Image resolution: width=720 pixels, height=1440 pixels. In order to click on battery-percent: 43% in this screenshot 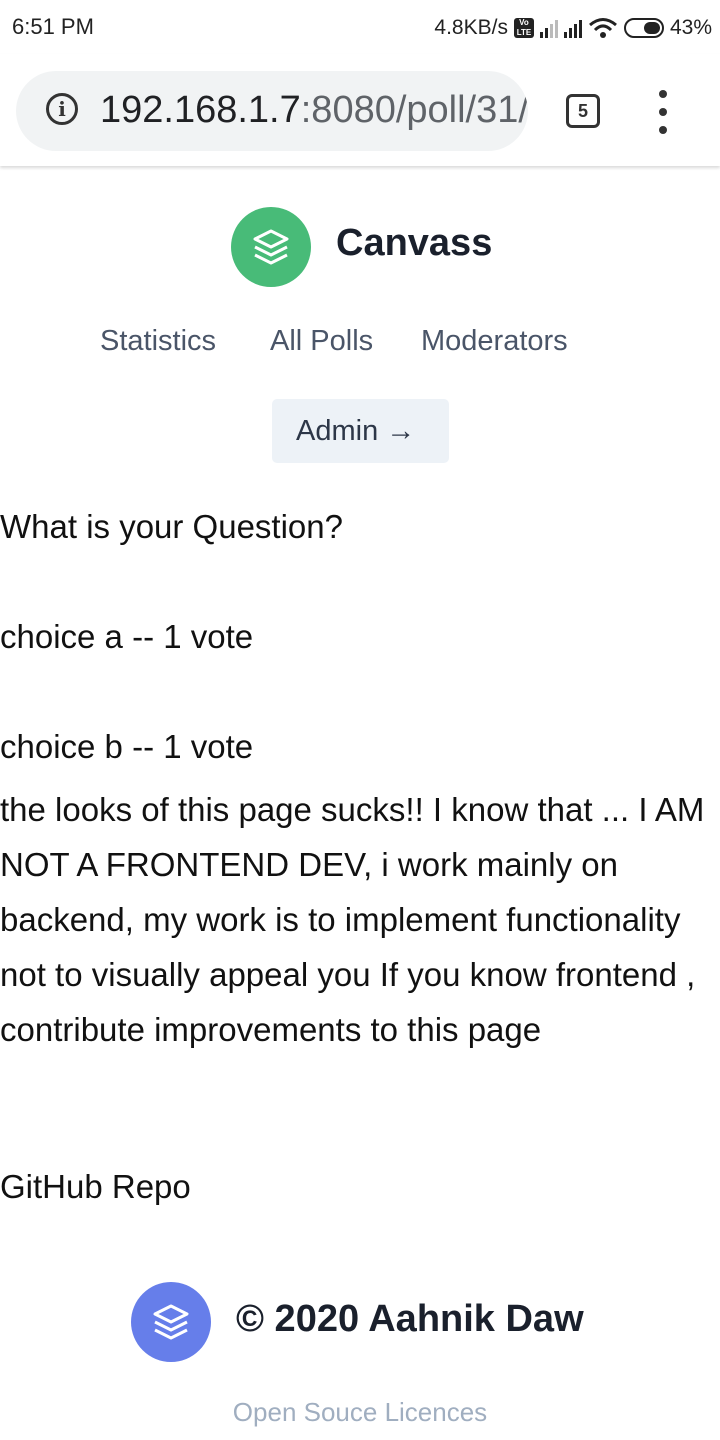, I will do `click(690, 27)`.